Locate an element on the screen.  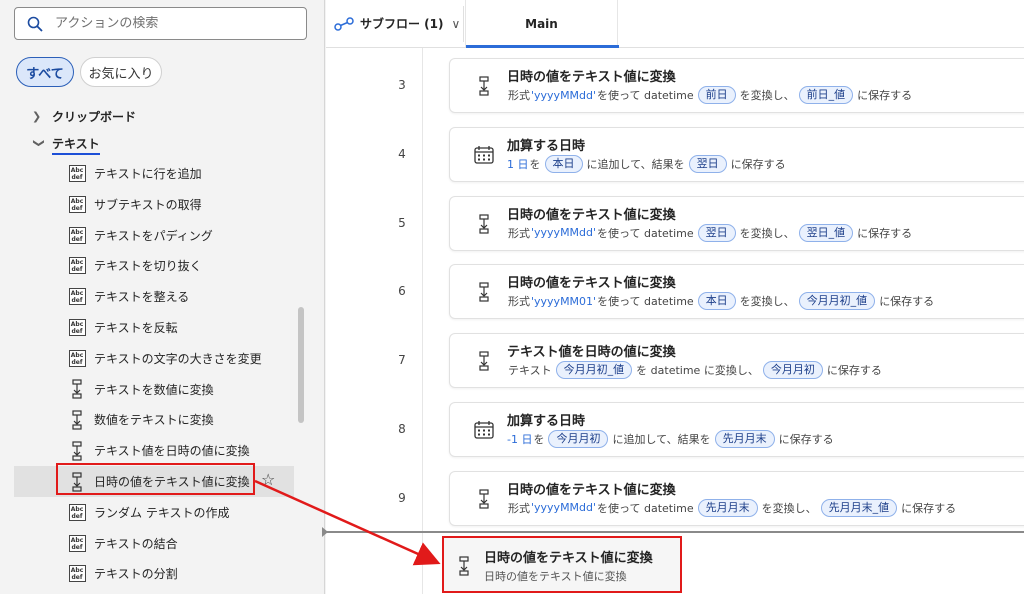
step-number: 9 is located at coordinates (402, 497).